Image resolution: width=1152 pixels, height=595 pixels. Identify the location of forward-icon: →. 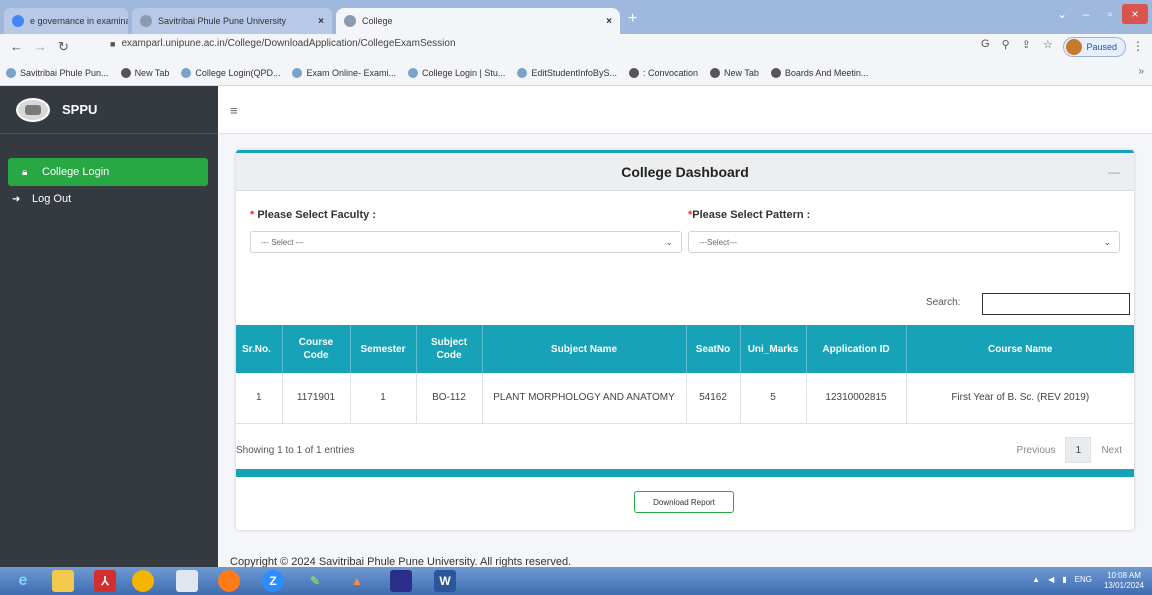
(40, 46).